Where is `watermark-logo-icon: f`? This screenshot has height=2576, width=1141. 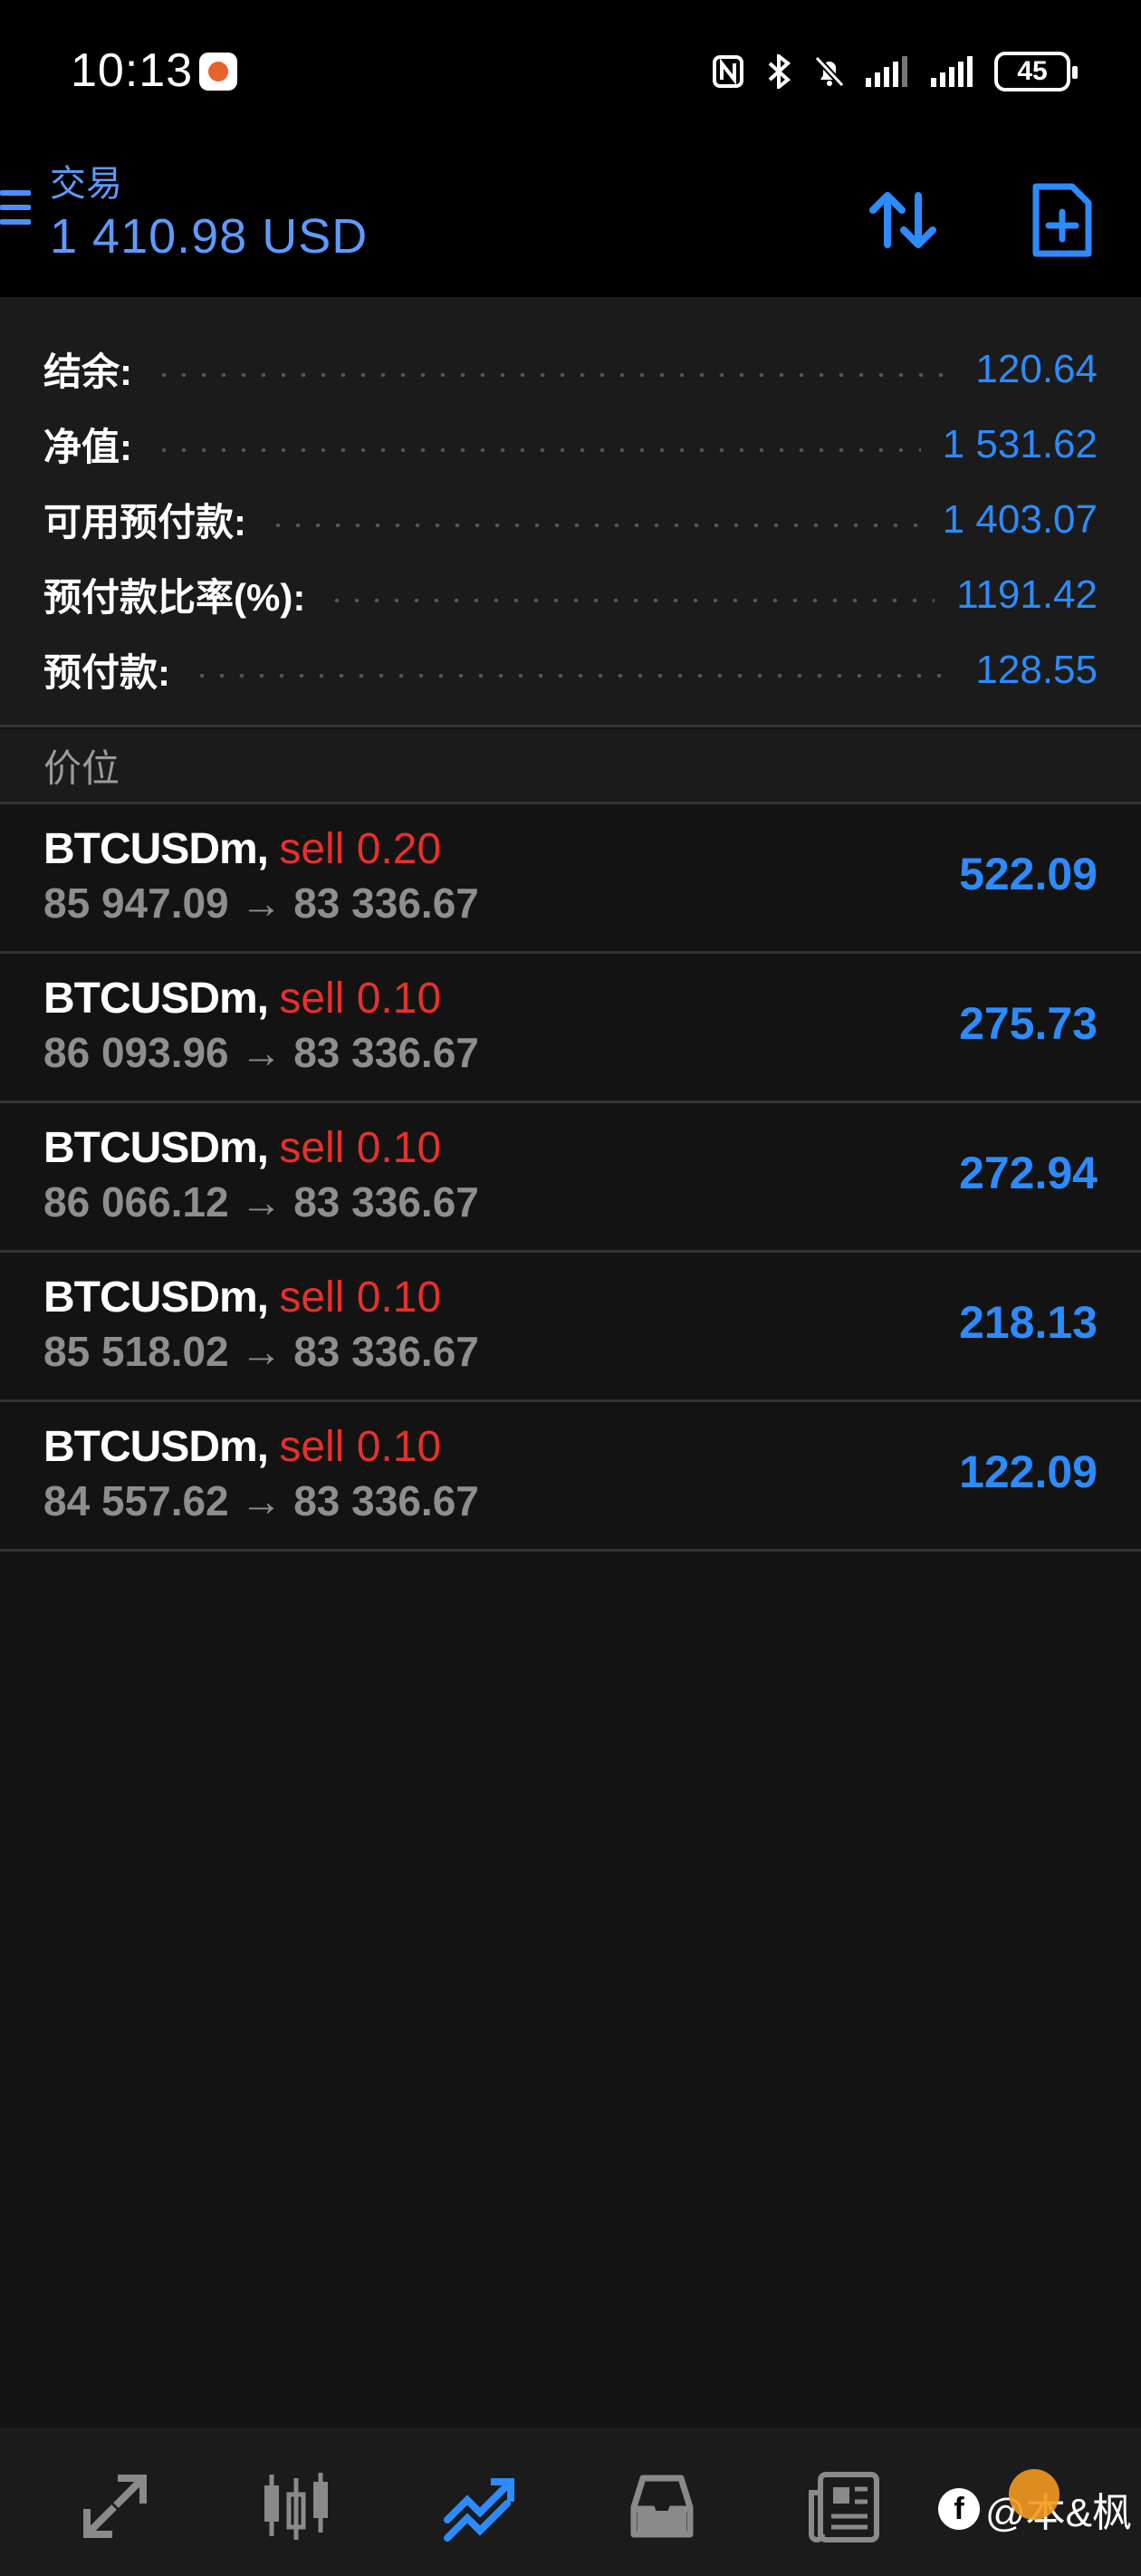
watermark-logo-icon: f is located at coordinates (958, 2509).